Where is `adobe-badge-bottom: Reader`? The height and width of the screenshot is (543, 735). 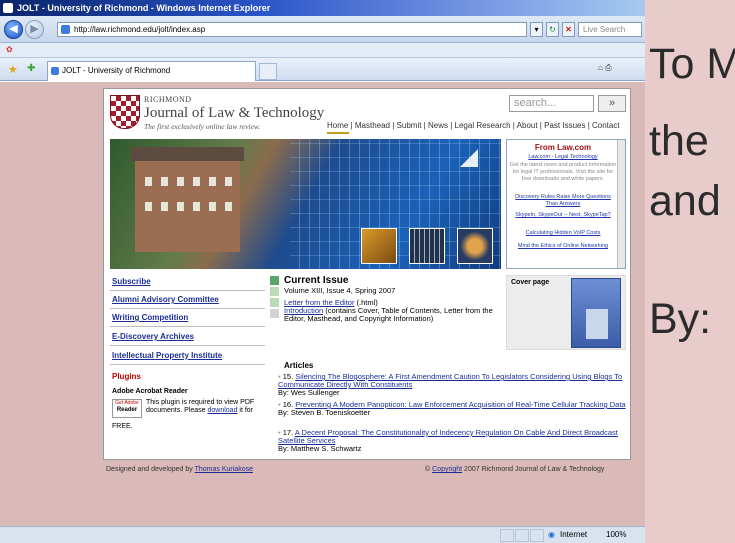
adobe-badge-bottom: Reader is located at coordinates (127, 410).